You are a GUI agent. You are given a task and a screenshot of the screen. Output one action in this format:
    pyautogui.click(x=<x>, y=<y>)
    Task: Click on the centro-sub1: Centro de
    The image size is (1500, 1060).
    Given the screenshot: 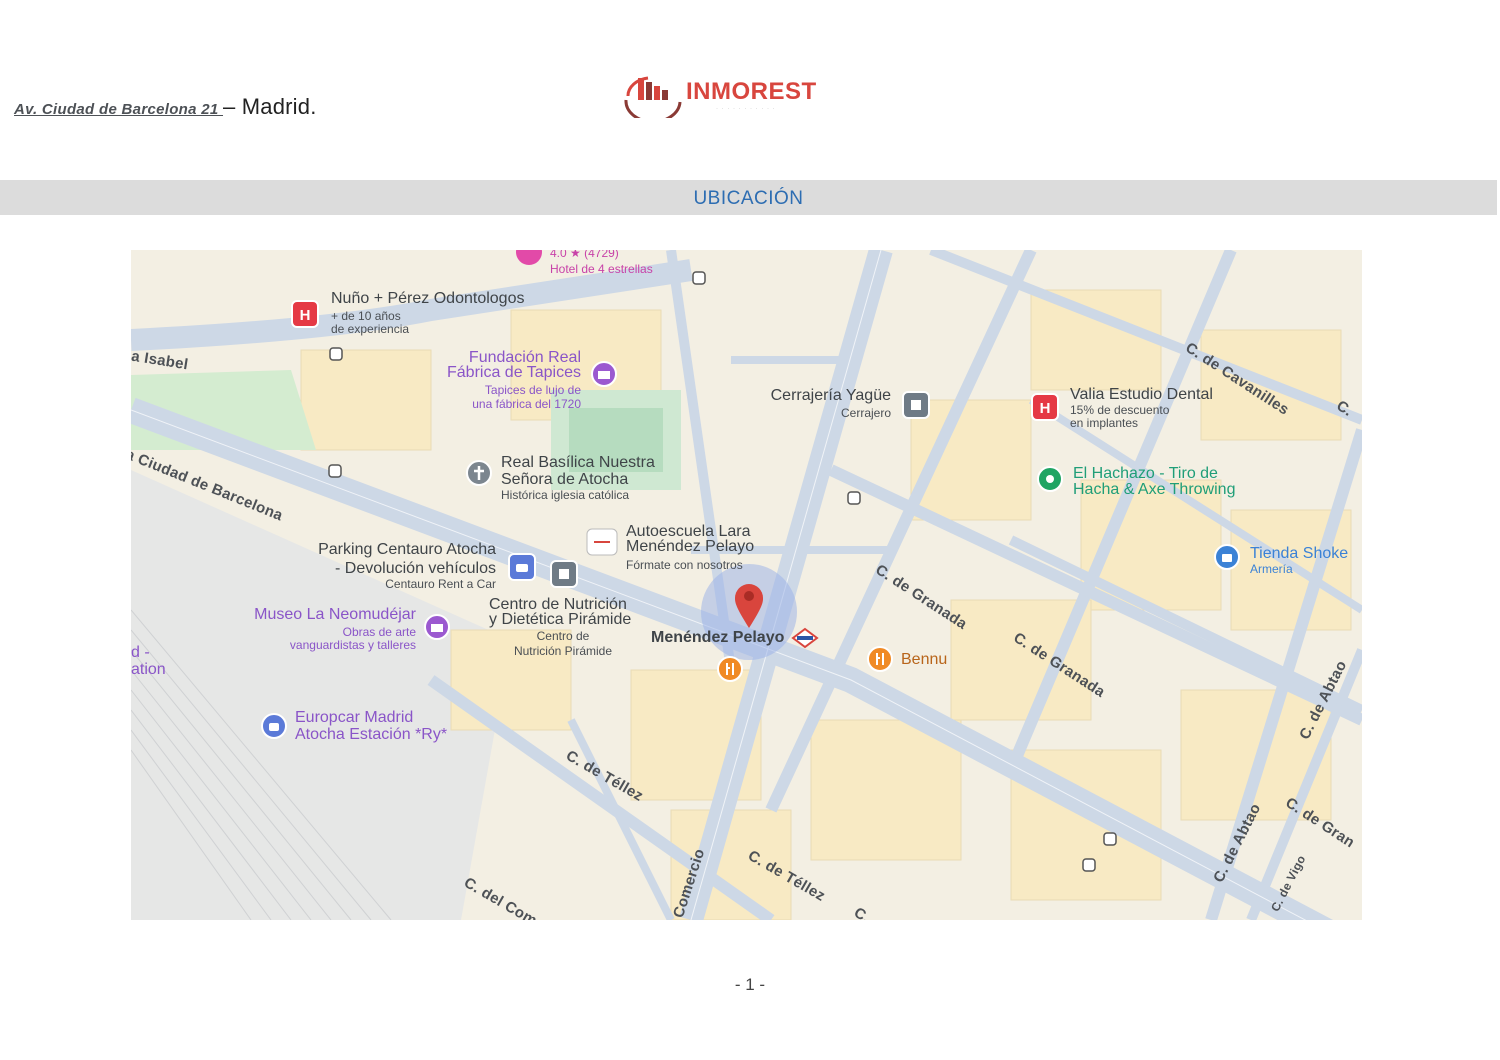 What is the action you would take?
    pyautogui.click(x=563, y=636)
    